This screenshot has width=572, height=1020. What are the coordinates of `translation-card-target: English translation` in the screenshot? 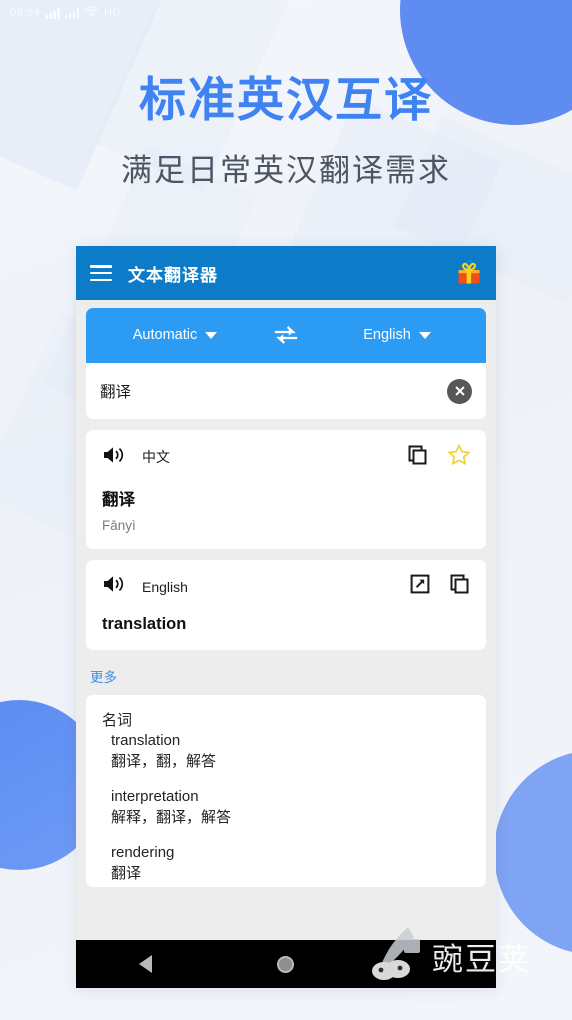 It's located at (286, 605).